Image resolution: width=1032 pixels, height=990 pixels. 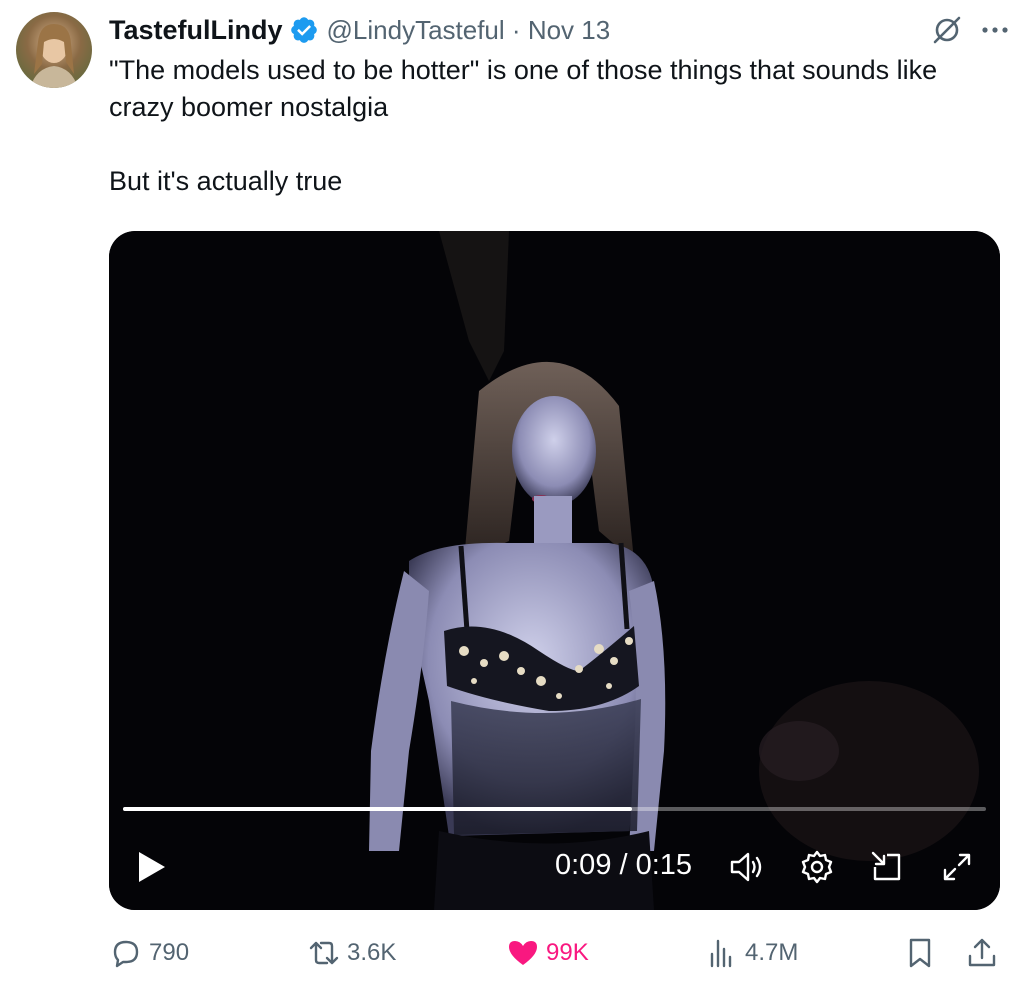 What do you see at coordinates (196, 30) in the screenshot?
I see `author-display-name: TastefulLindy` at bounding box center [196, 30].